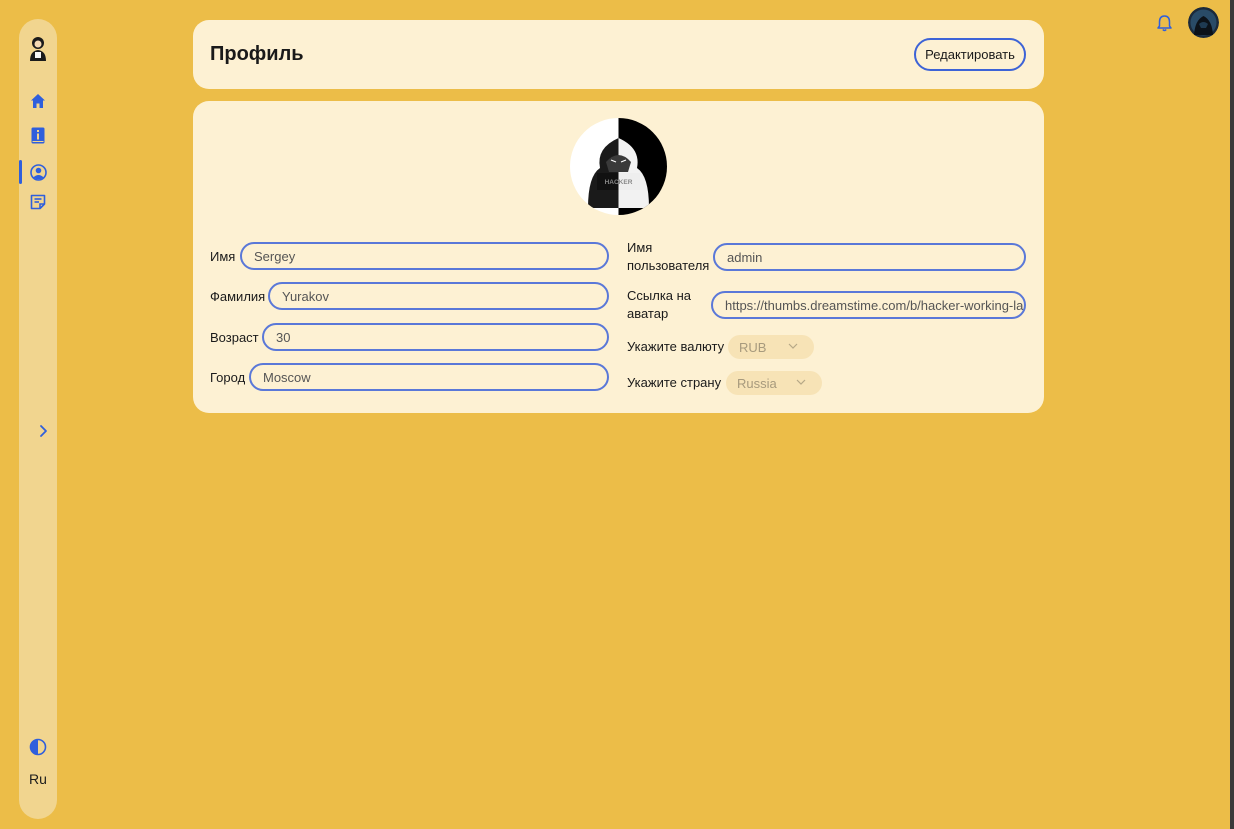 This screenshot has width=1234, height=829. I want to click on username-label-line1: Имя, so click(640, 247).